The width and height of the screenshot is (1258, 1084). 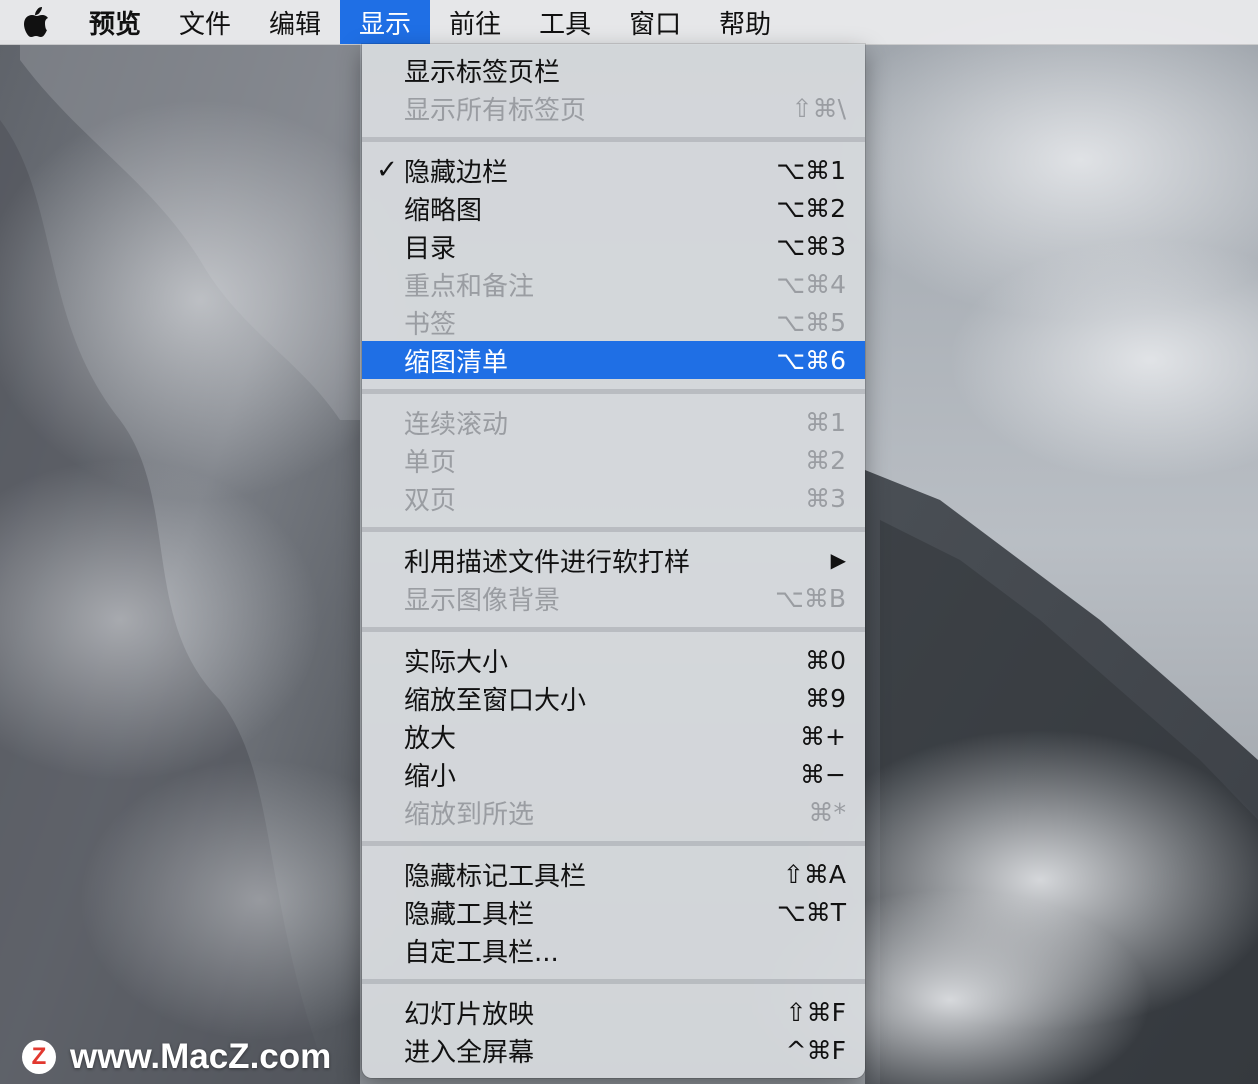 I want to click on menu-item-shortcut: ⌘*, so click(x=827, y=812).